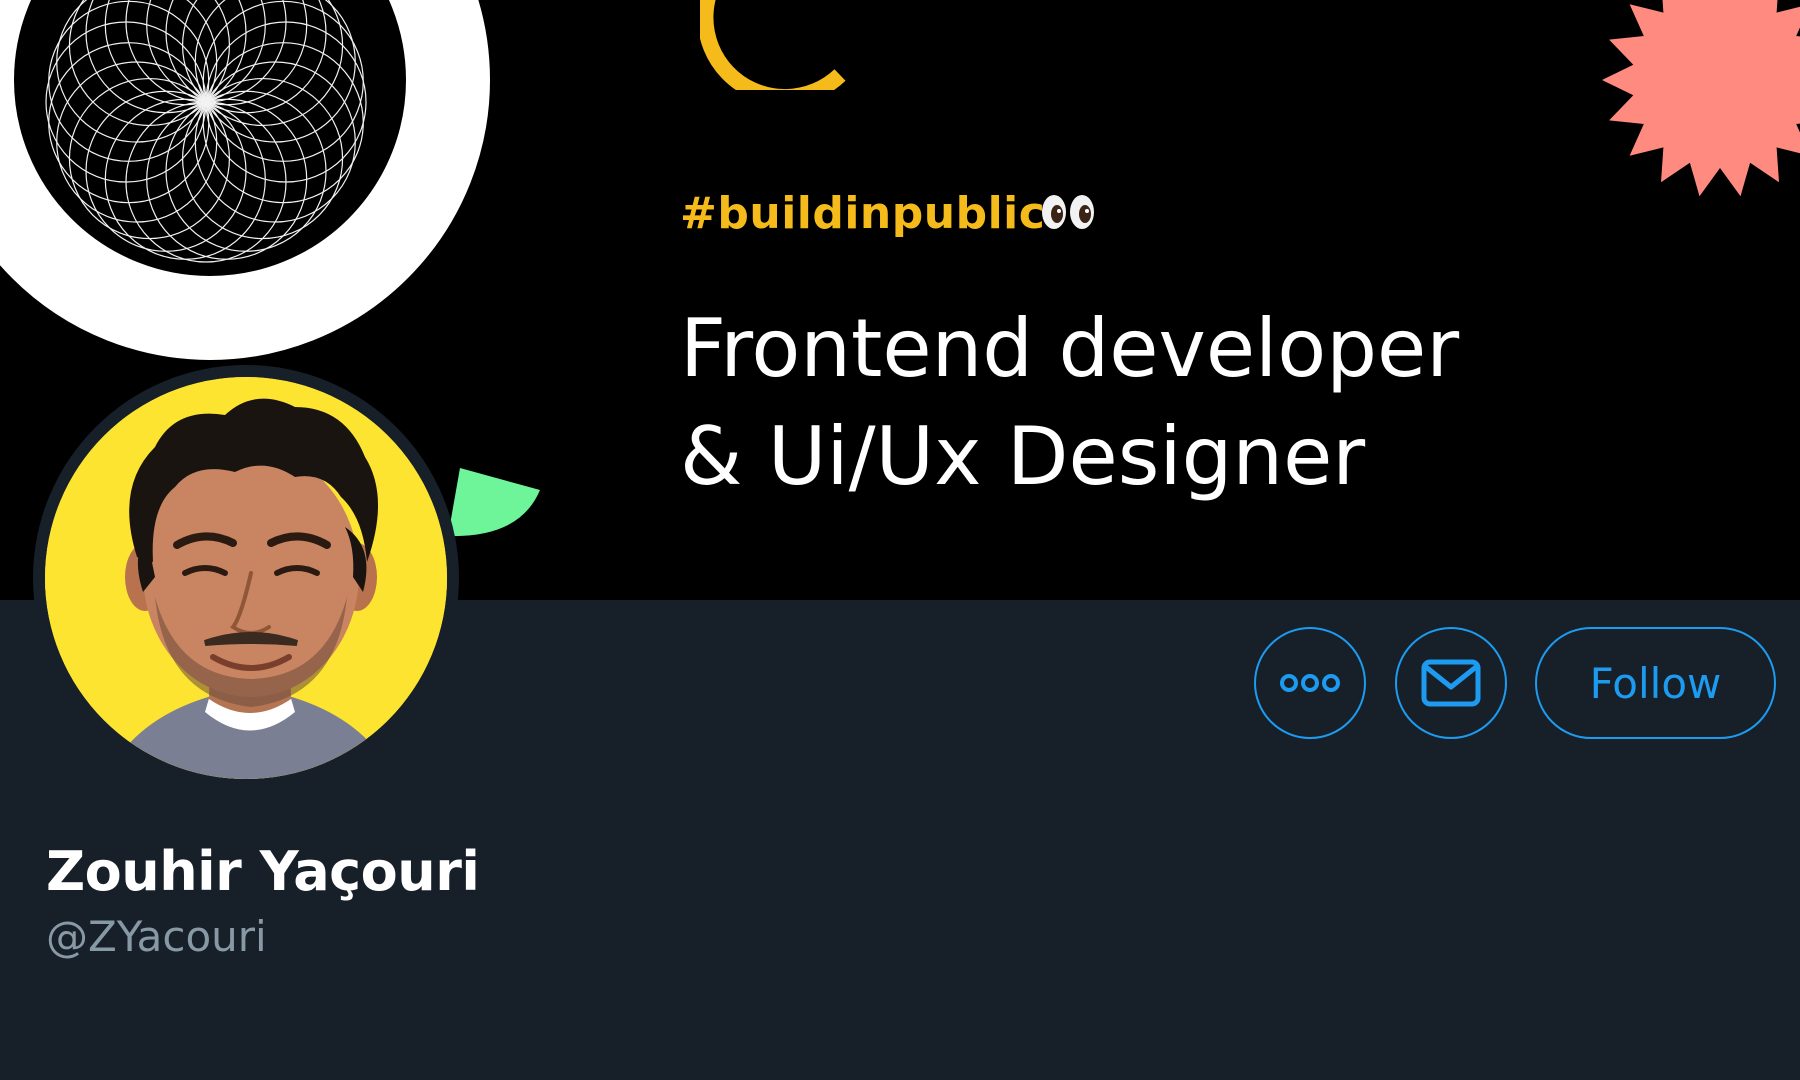  Describe the element at coordinates (156, 936) in the screenshot. I see `profile-handle: @ZYacouri` at that location.